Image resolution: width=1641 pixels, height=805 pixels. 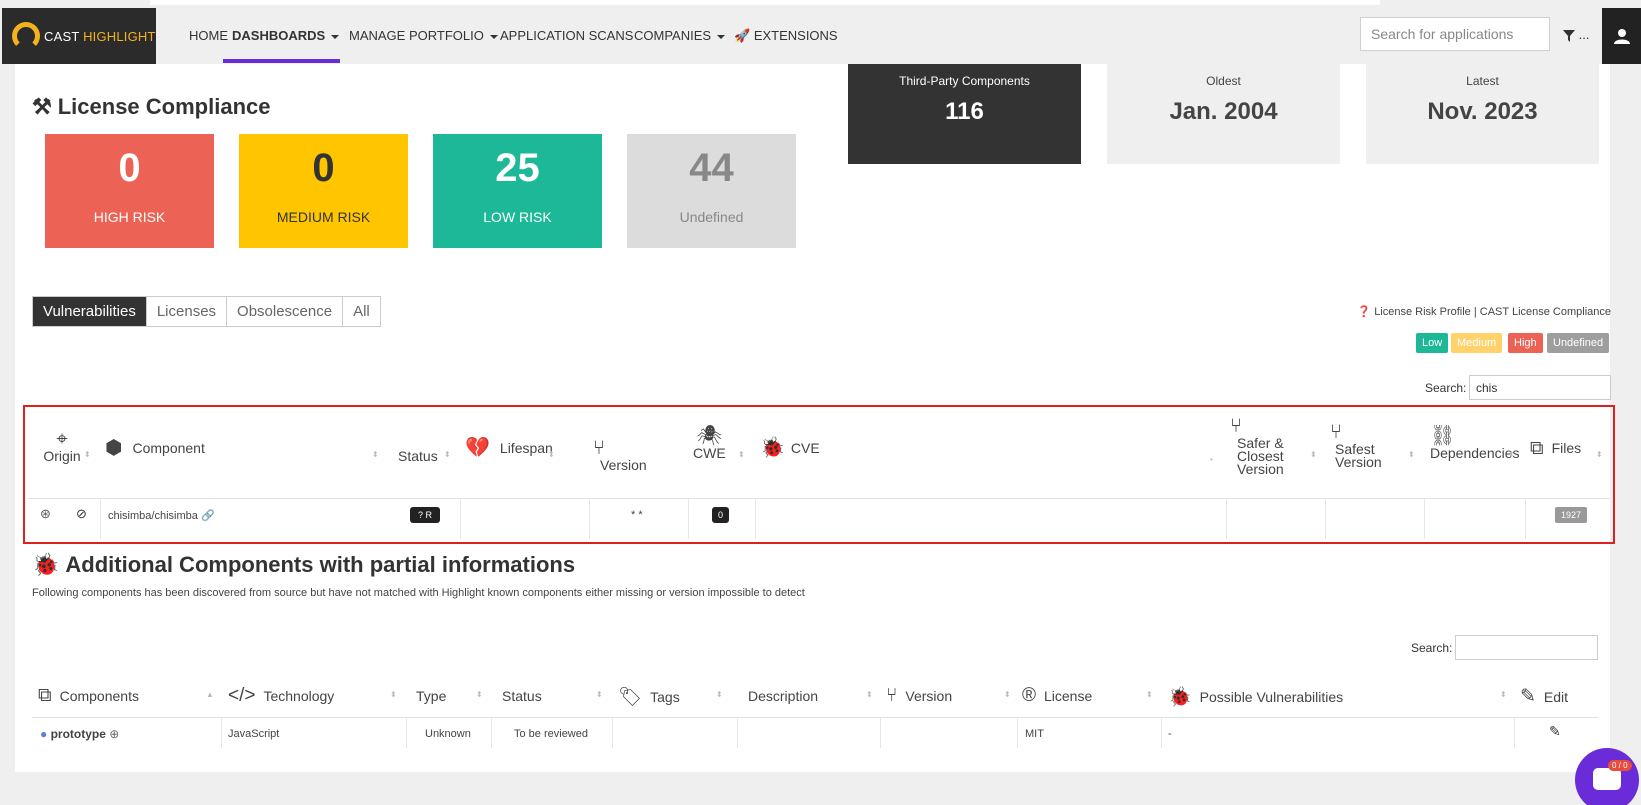 What do you see at coordinates (783, 696) in the screenshot?
I see `col-description: Description` at bounding box center [783, 696].